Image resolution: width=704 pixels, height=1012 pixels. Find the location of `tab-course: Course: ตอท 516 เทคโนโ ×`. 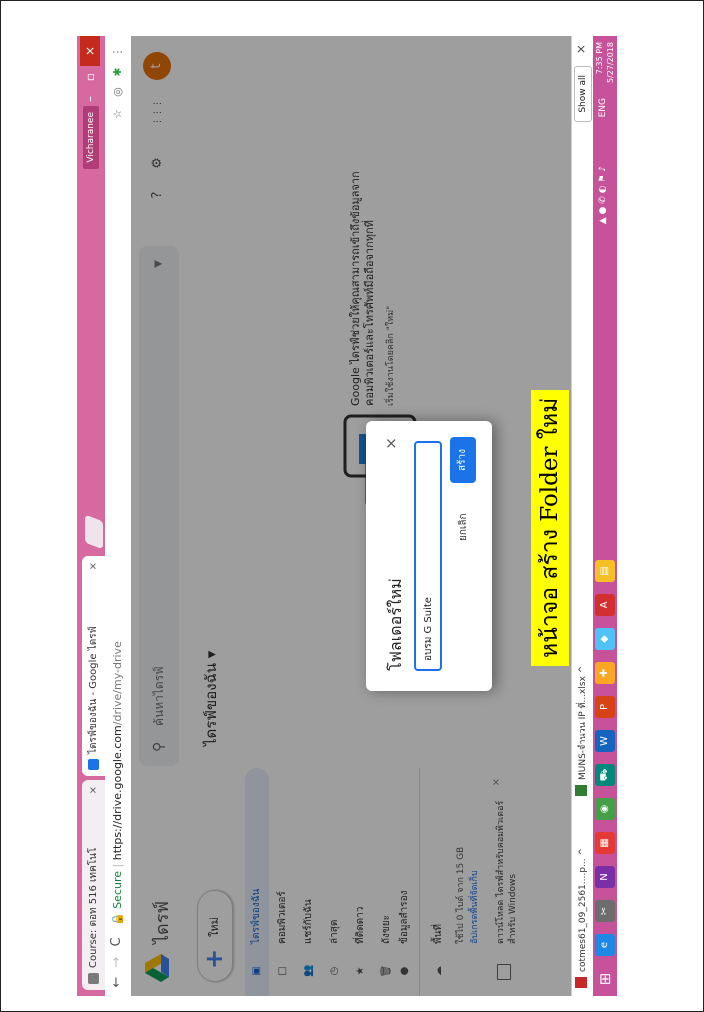

tab-course: Course: ตอท 516 เทคโนโ × is located at coordinates (93, 885).